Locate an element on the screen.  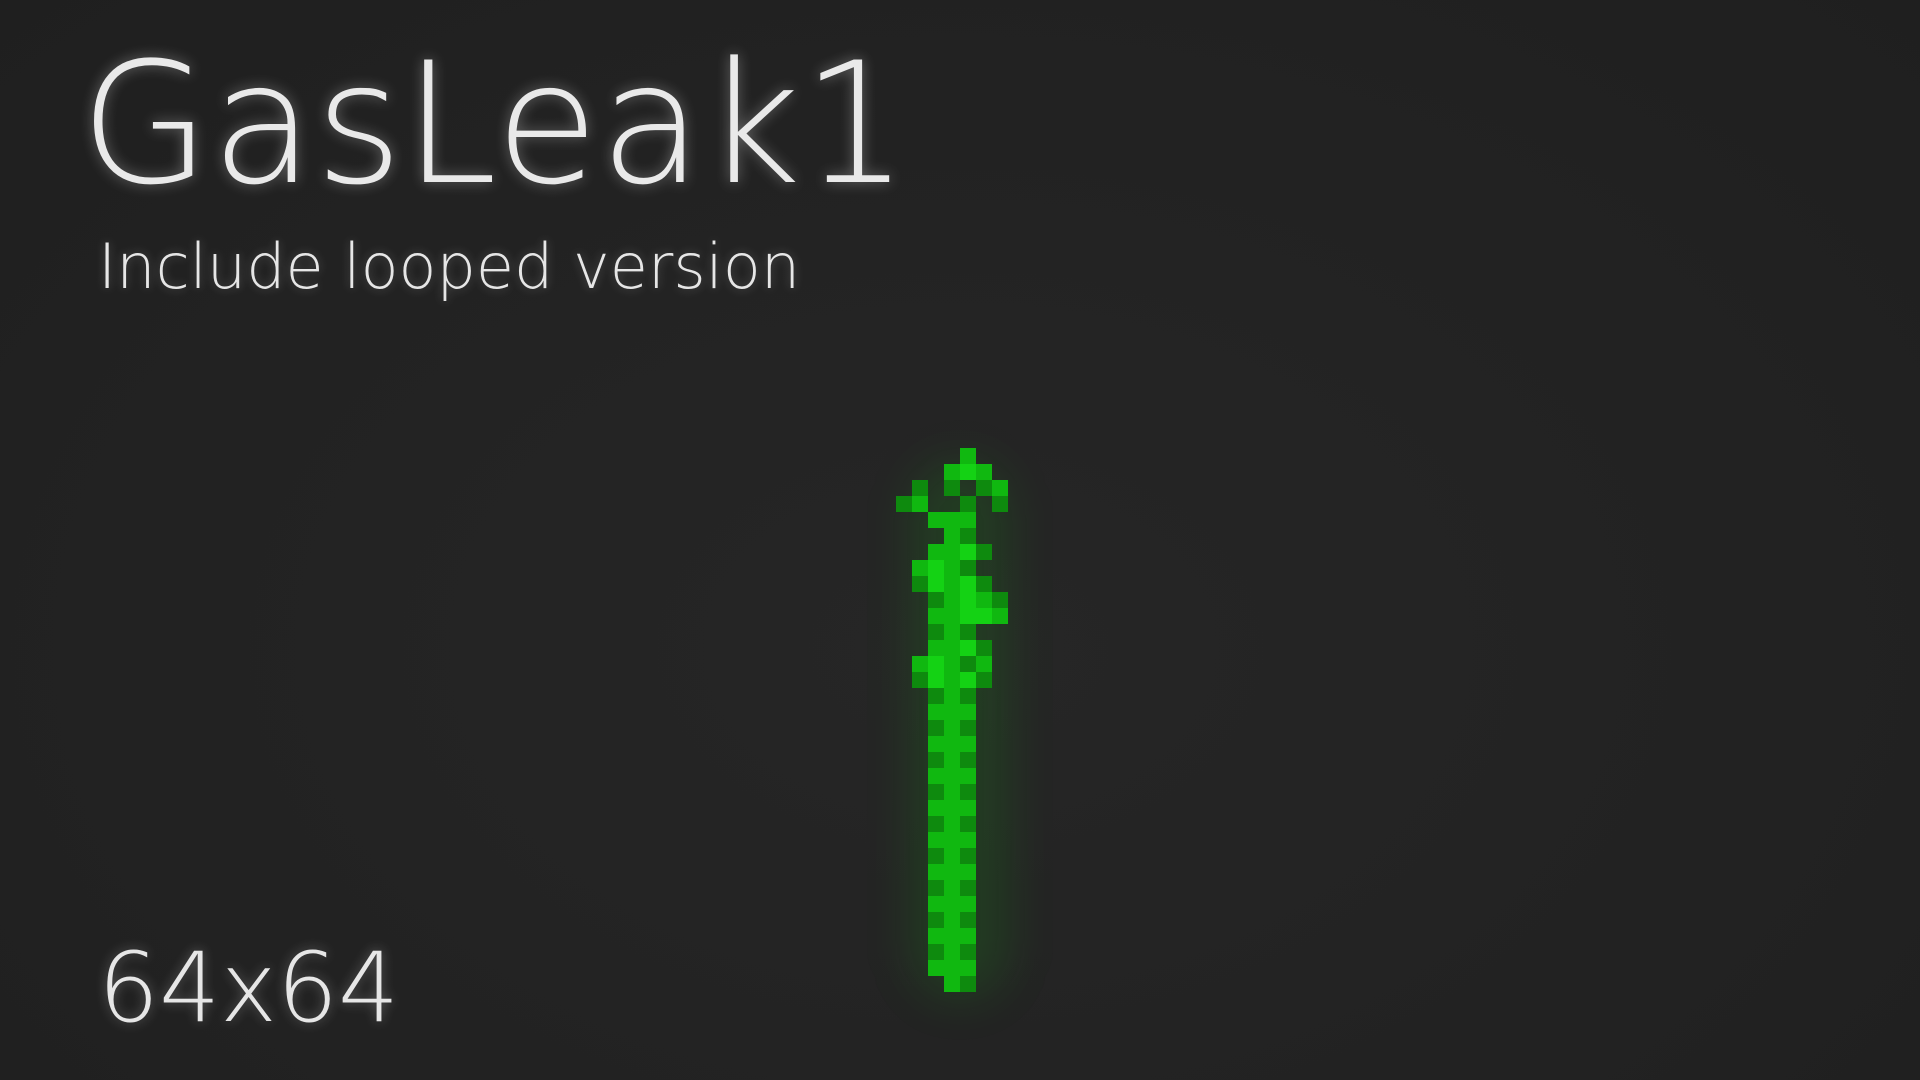
green-gas-plume-icon is located at coordinates (952, 720).